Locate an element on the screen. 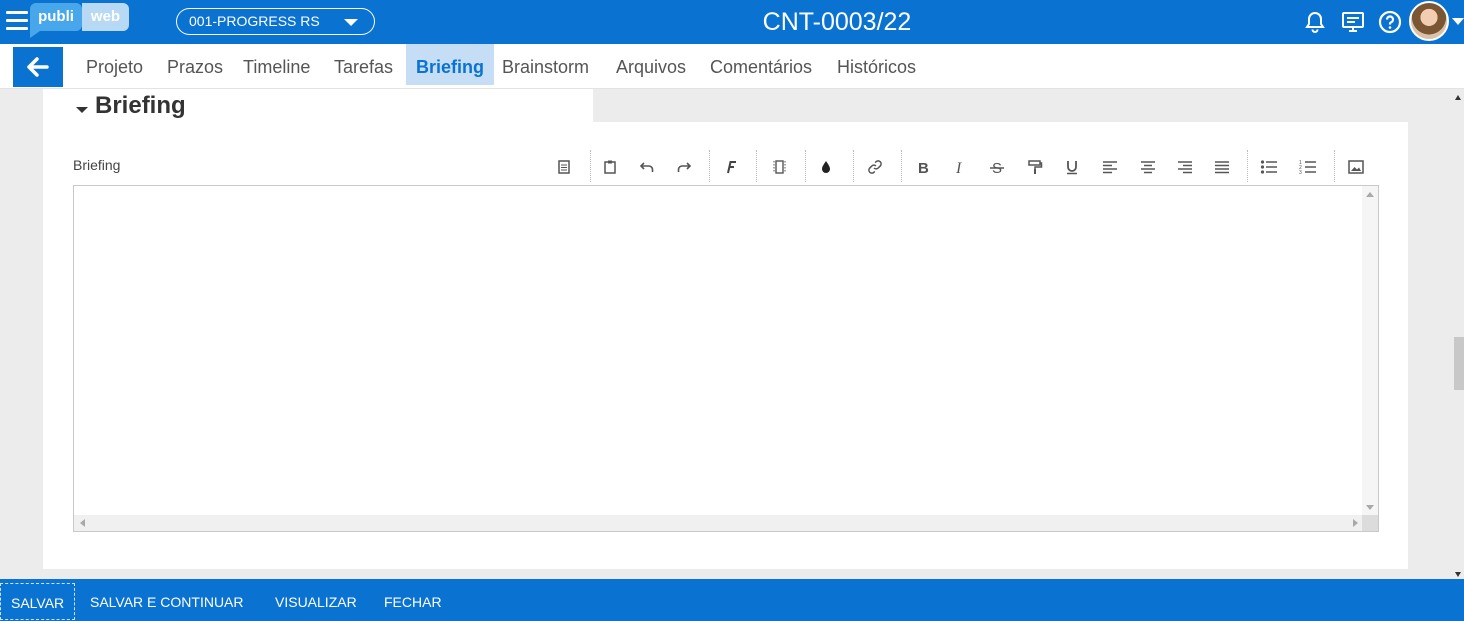 Image resolution: width=1464 pixels, height=621 pixels. top-bar: publi web 001-PROGRESS RS CNT-0003/22 is located at coordinates (732, 22).